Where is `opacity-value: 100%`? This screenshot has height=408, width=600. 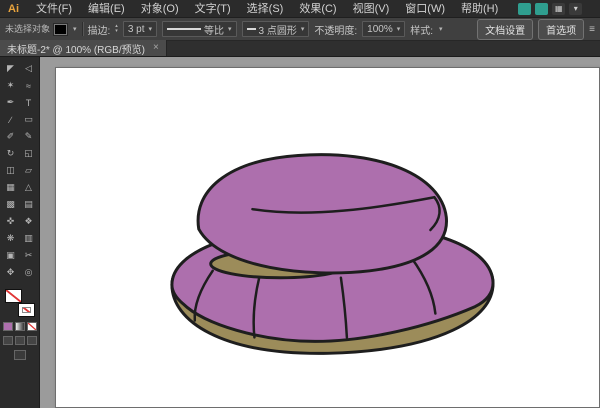 opacity-value: 100% is located at coordinates (380, 29).